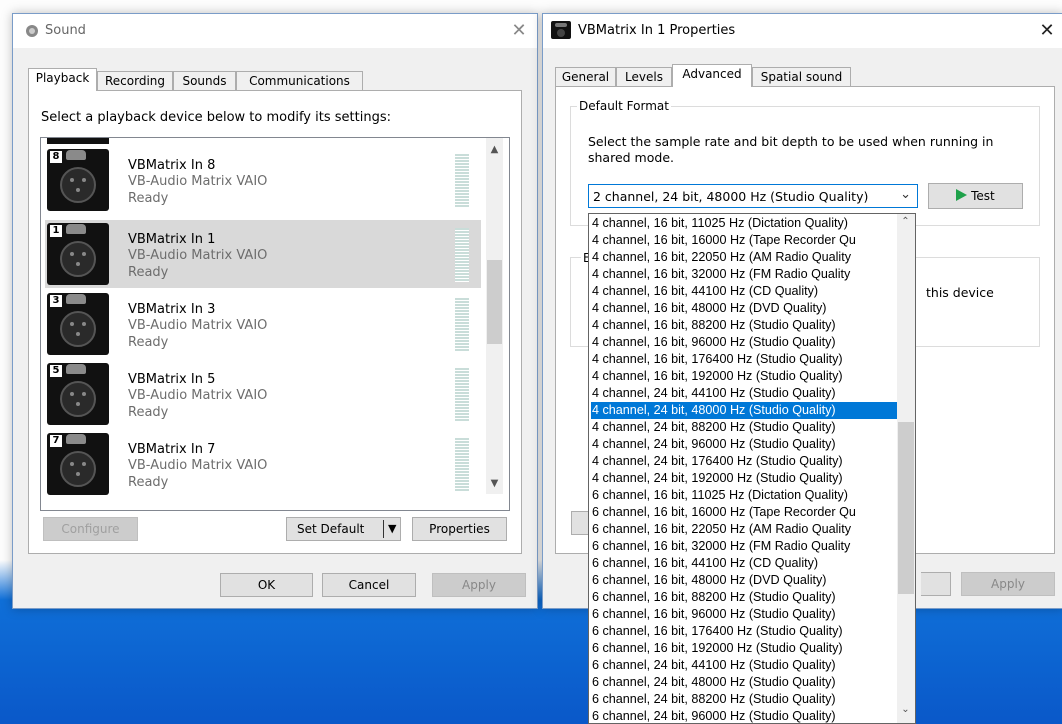  Describe the element at coordinates (744, 291) in the screenshot. I see `format-option: 4 channel, 16 bit, 44100 Hz (CD Quality)` at that location.